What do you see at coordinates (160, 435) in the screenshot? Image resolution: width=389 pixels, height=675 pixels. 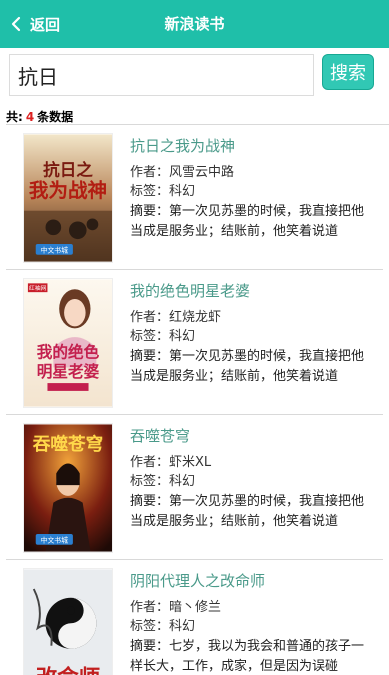 I see `book-title: 吞噬苍穹` at bounding box center [160, 435].